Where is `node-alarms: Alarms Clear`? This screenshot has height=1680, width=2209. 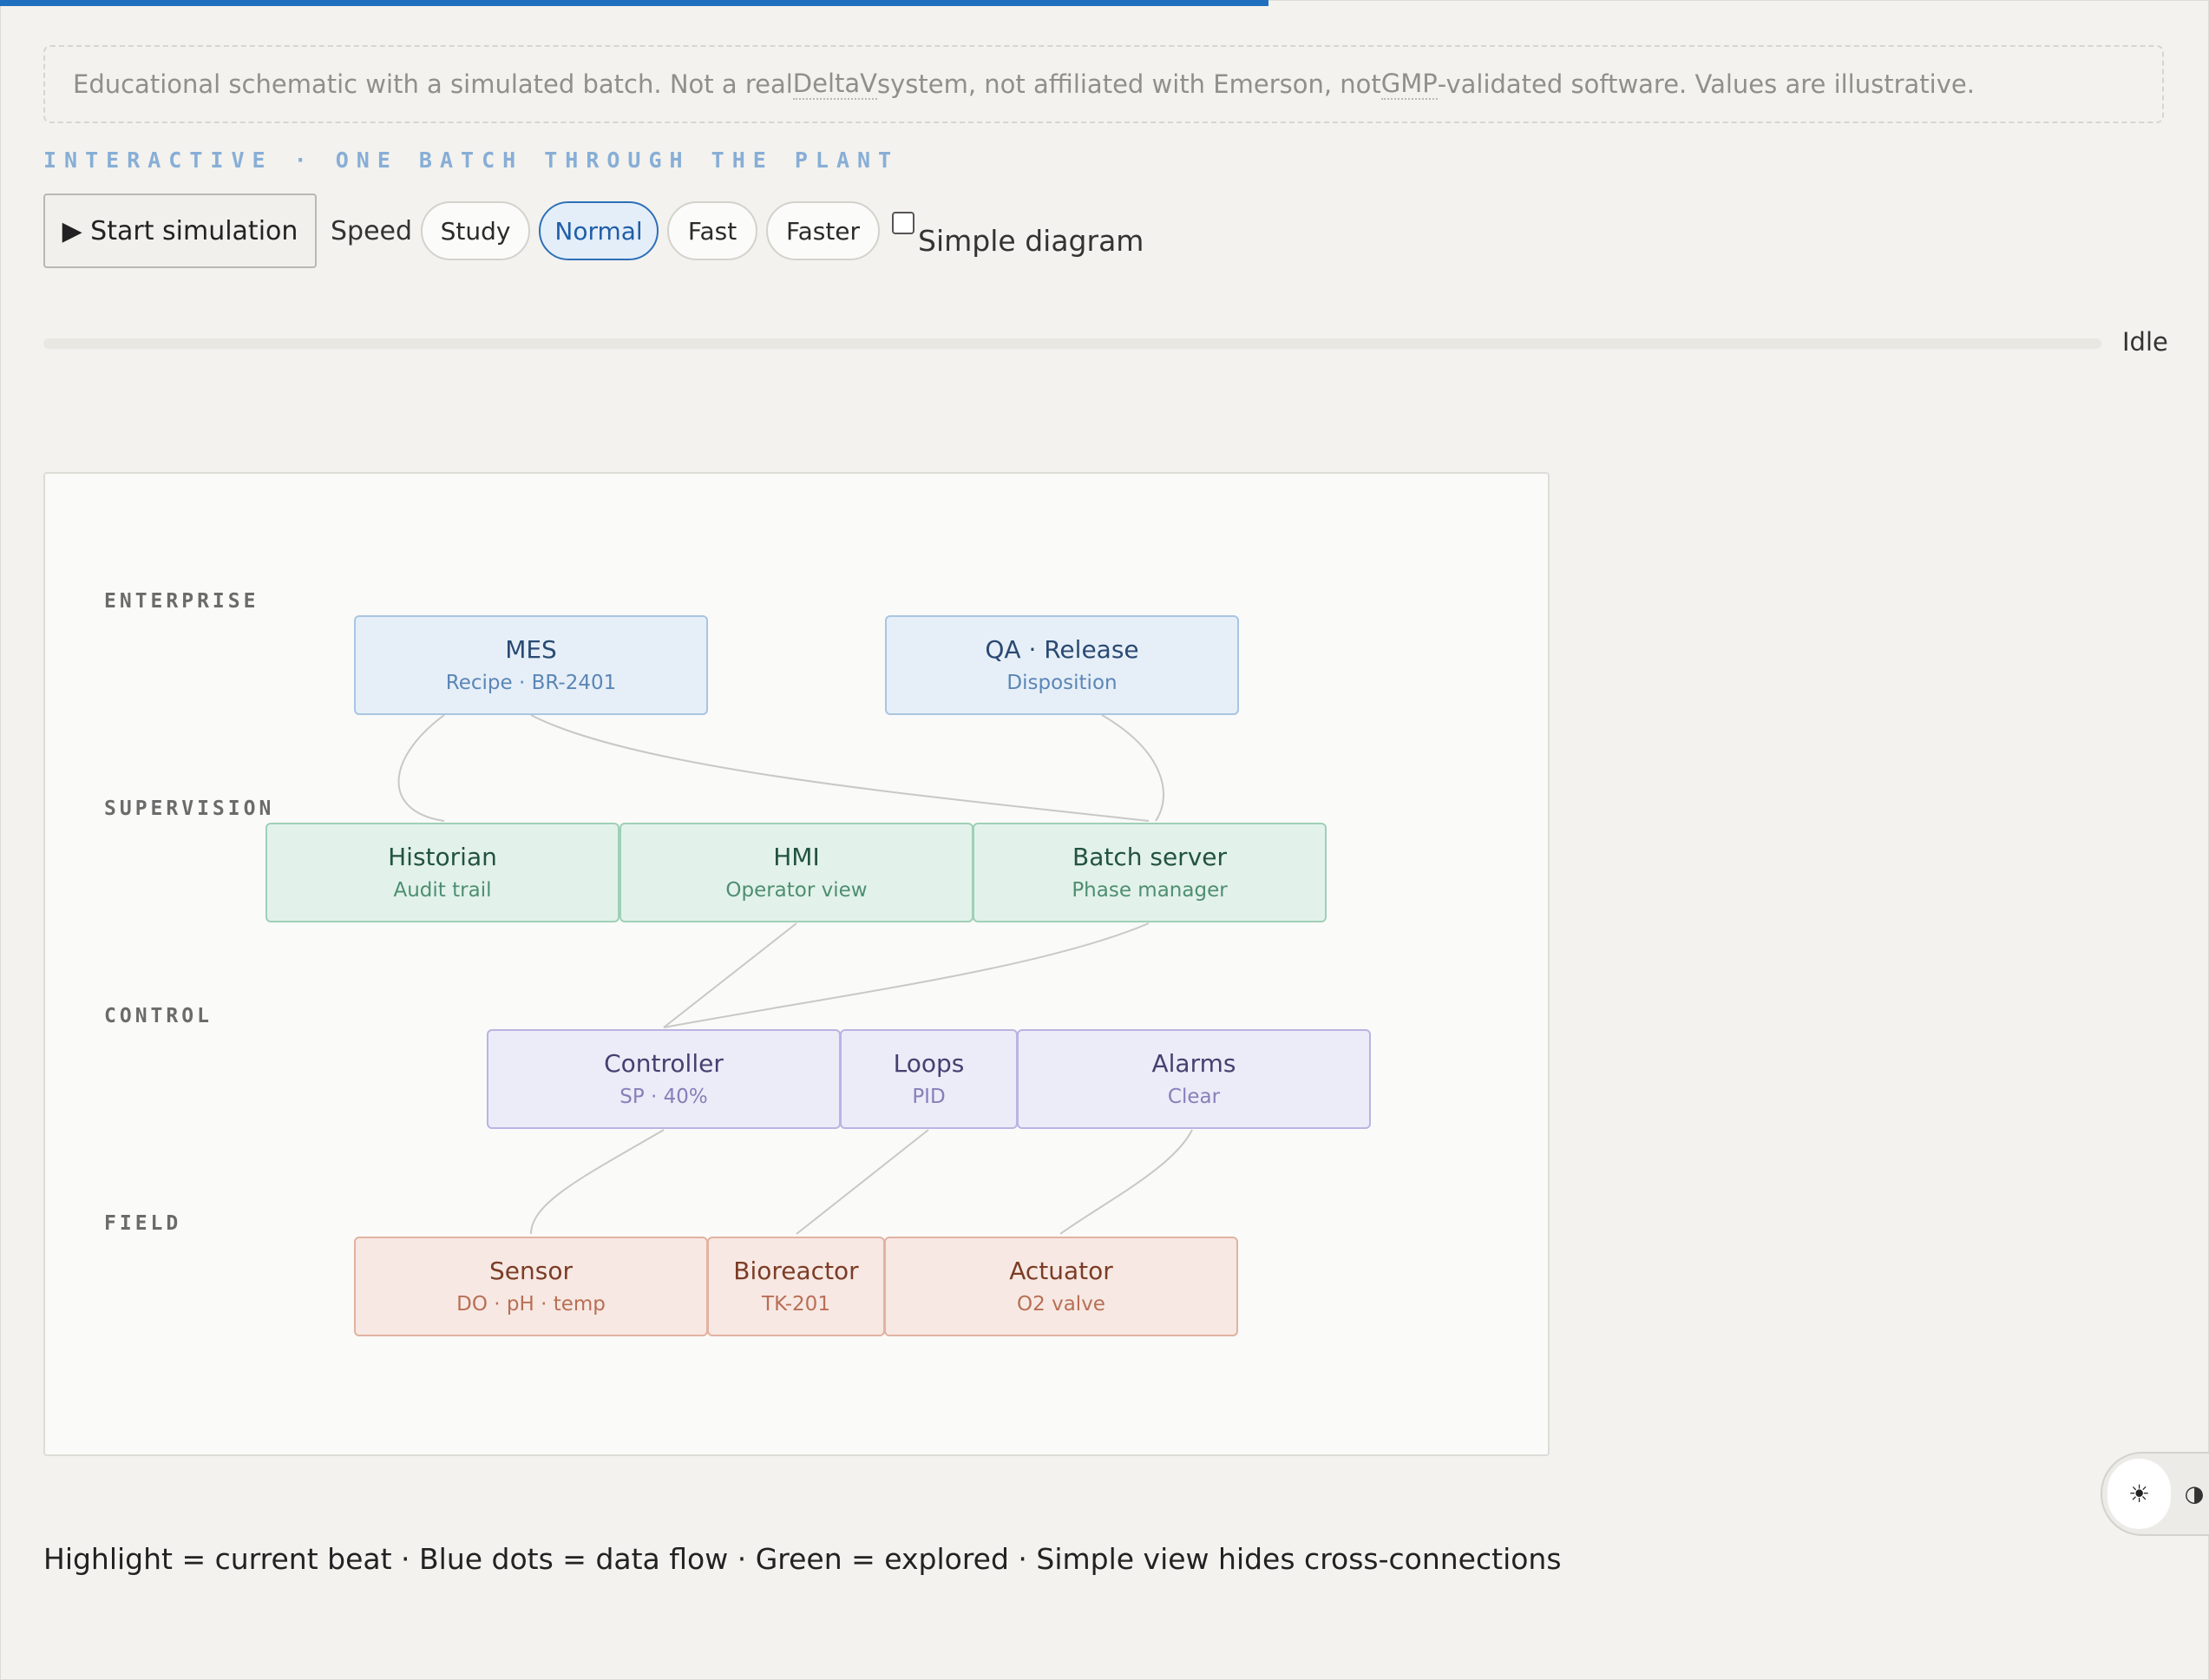 node-alarms: Alarms Clear is located at coordinates (1194, 1079).